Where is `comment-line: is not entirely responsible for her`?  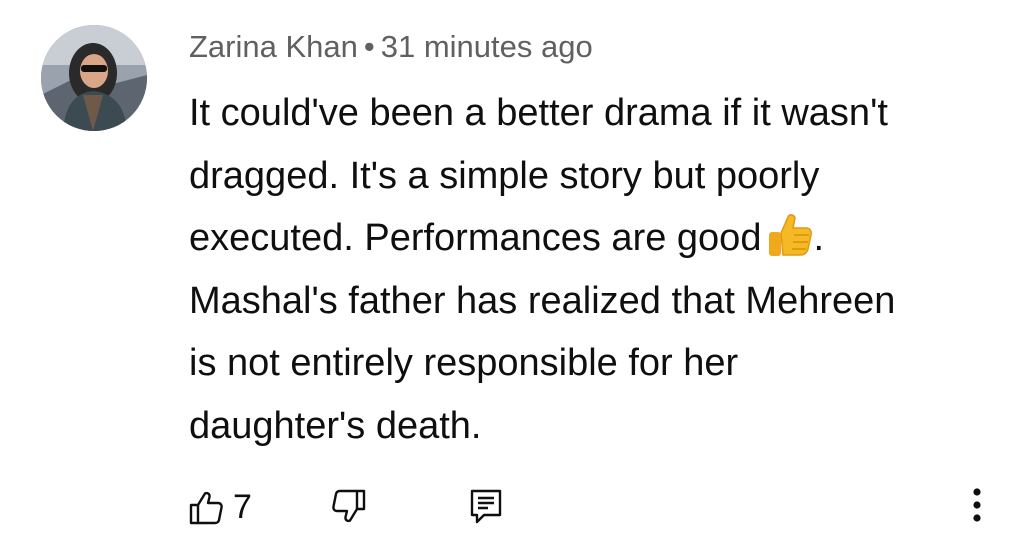
comment-line: is not entirely responsible for her is located at coordinates (464, 363).